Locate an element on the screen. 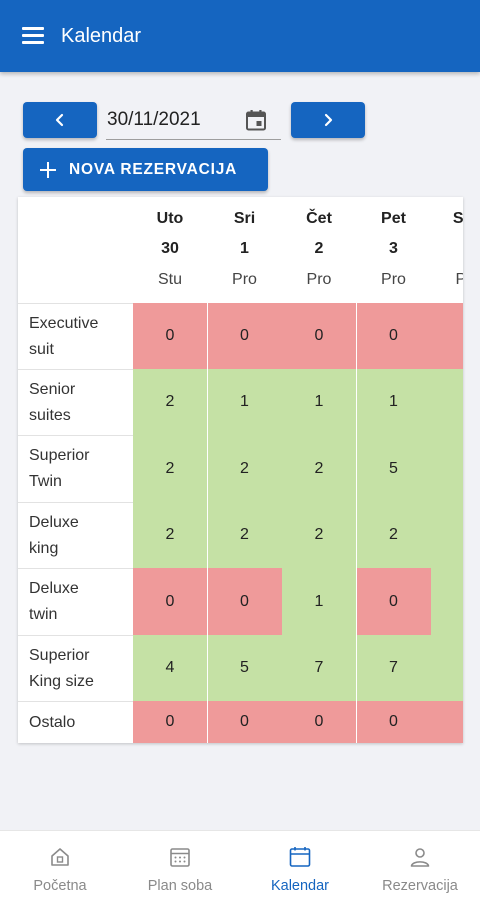 Image resolution: width=480 pixels, height=900 pixels. nav-item: Početna is located at coordinates (60, 865).